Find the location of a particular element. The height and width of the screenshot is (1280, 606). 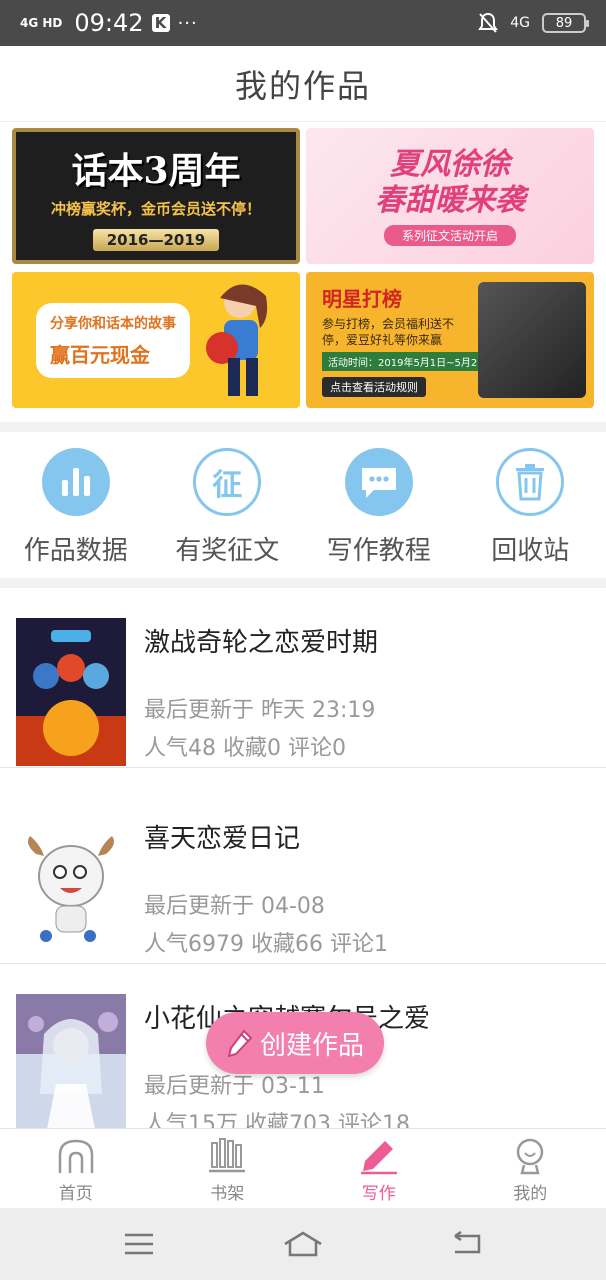

app-notification-icon: K is located at coordinates (160, 23).